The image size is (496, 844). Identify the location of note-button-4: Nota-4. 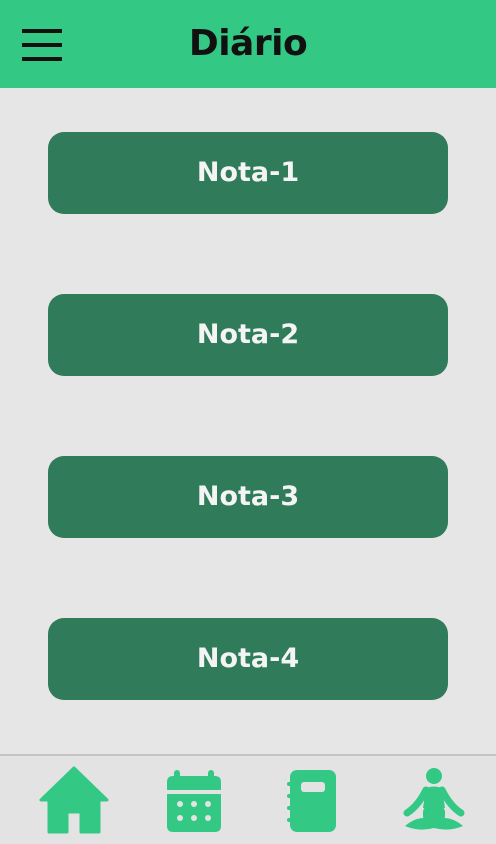
(248, 659).